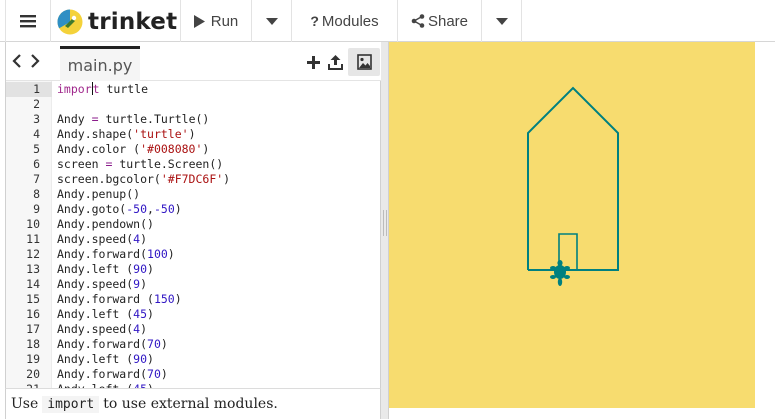  Describe the element at coordinates (194, 224) in the screenshot. I see `code-line: 10 Andy.pendown()` at that location.